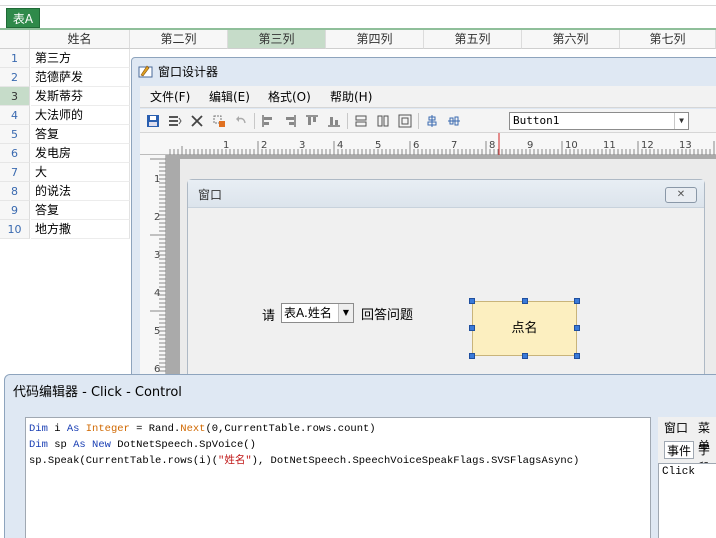 The image size is (716, 538). Describe the element at coordinates (536, 120) in the screenshot. I see `control-select-value: Button1` at that location.